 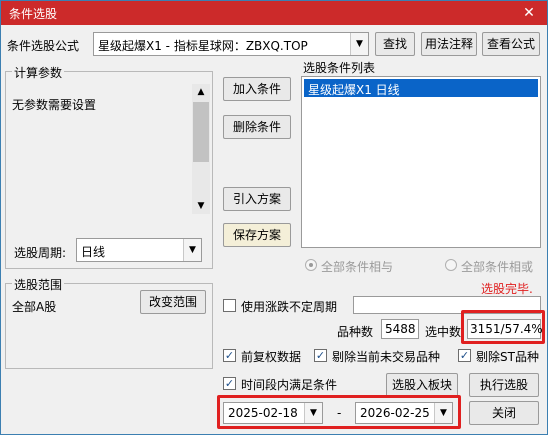 I want to click on or-radio, so click(x=451, y=265).